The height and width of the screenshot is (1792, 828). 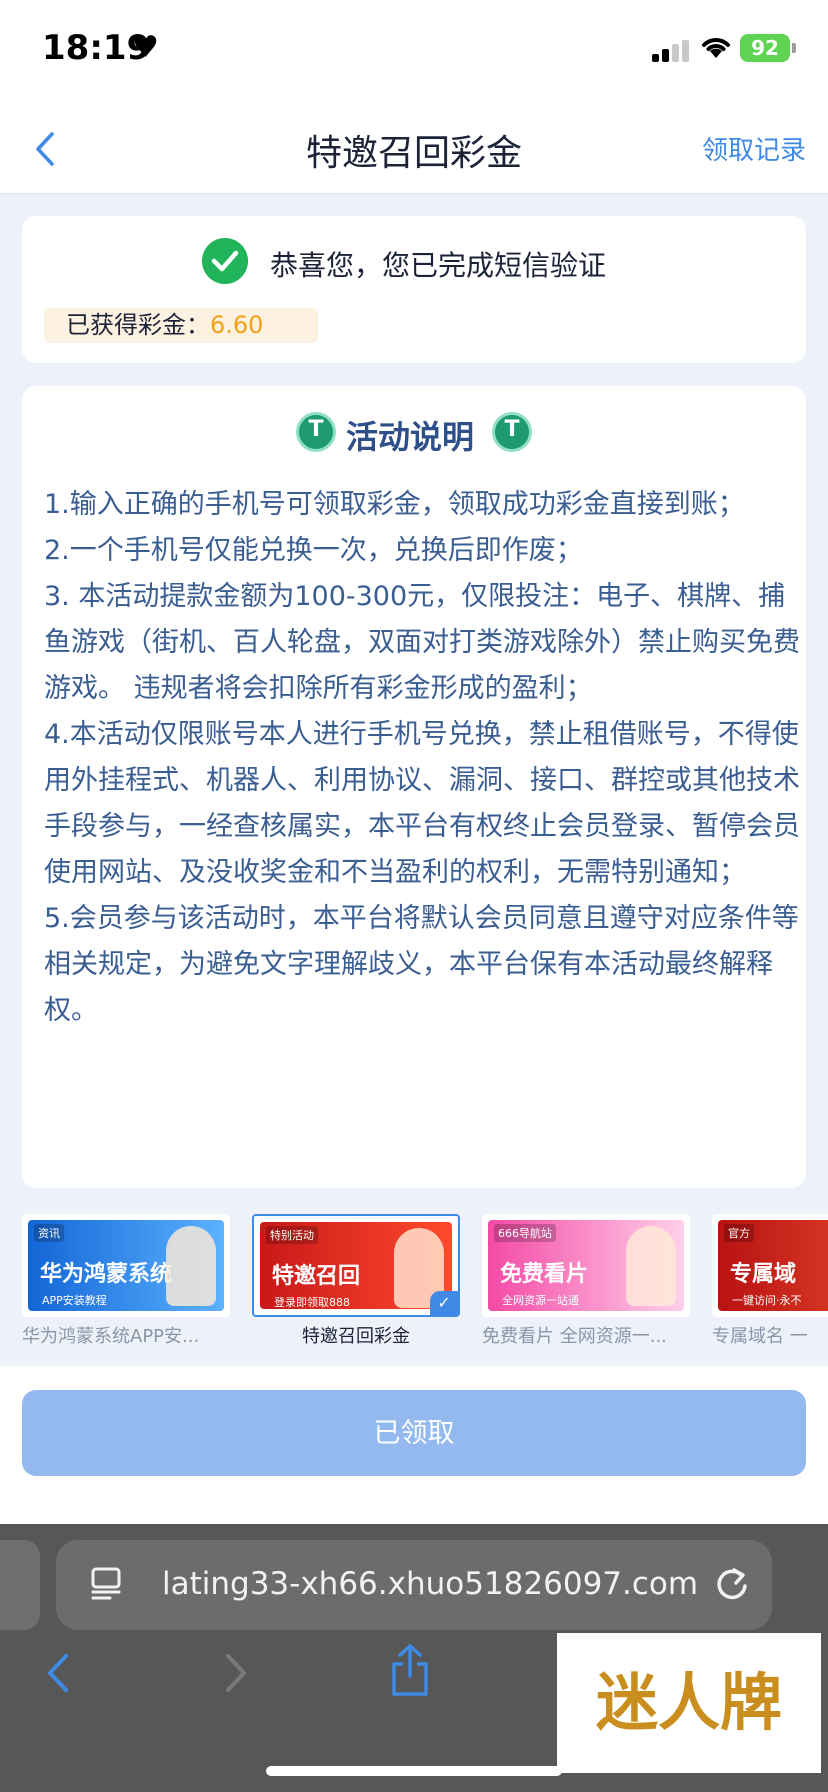 What do you see at coordinates (438, 265) in the screenshot?
I see `verification-success-text: 恭喜您，您已完成短信验证` at bounding box center [438, 265].